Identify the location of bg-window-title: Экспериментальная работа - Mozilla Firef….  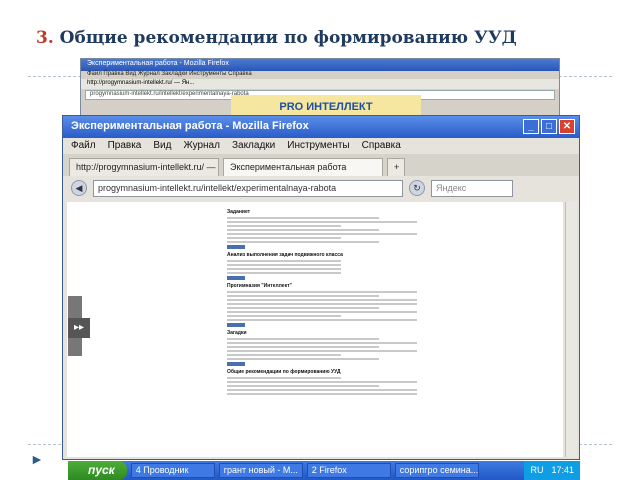
(320, 65).